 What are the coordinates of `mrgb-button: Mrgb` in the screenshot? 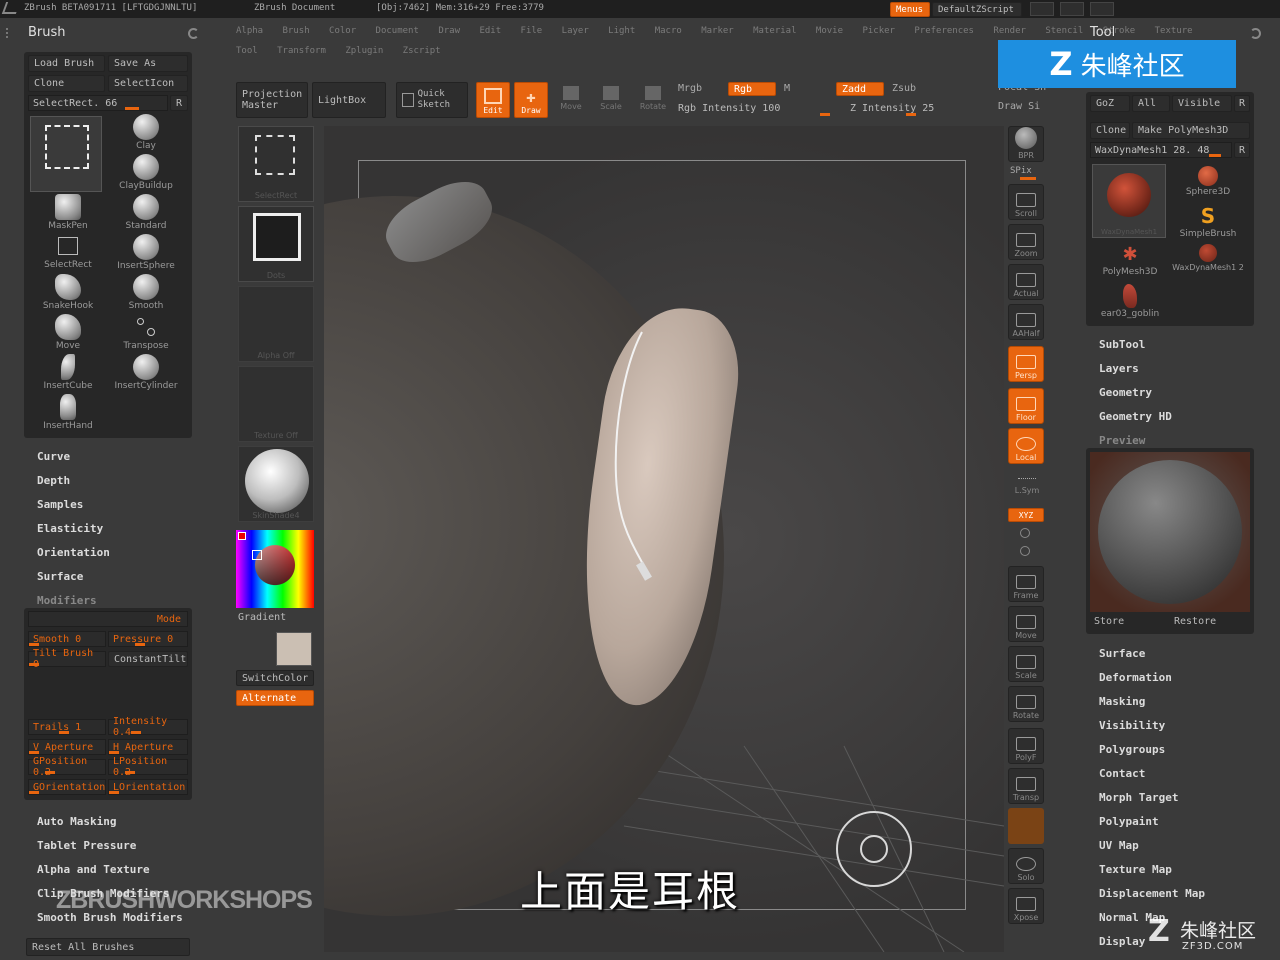 It's located at (690, 88).